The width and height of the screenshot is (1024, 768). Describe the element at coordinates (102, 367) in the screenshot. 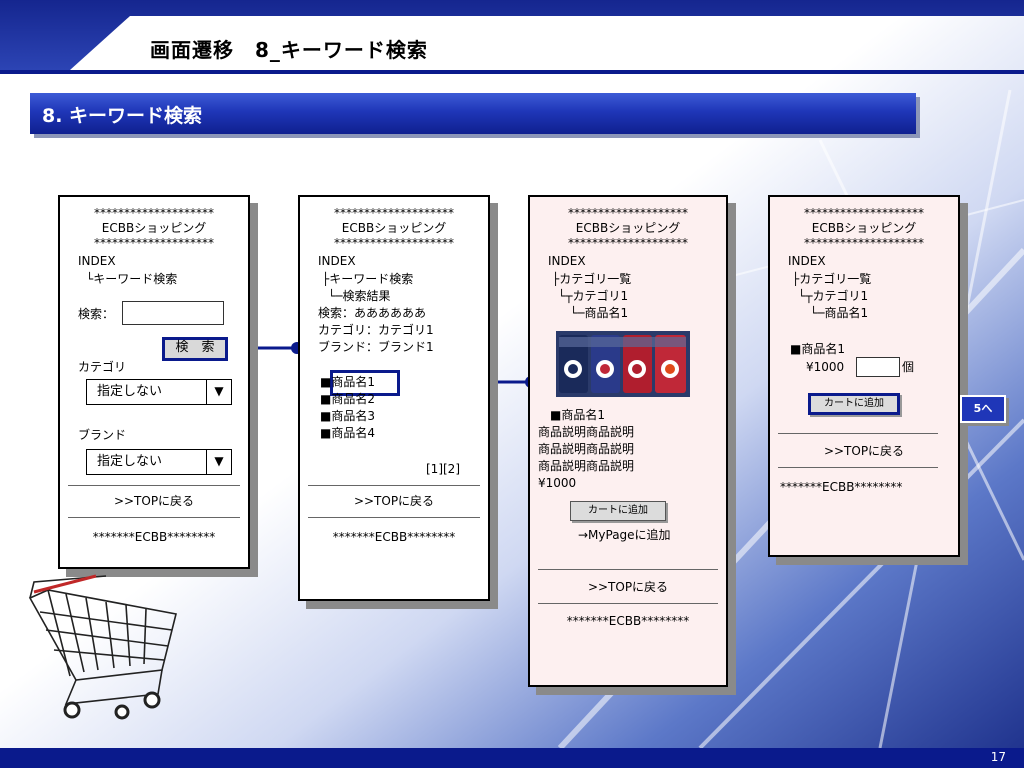

I see `category-label: カテゴリ` at that location.